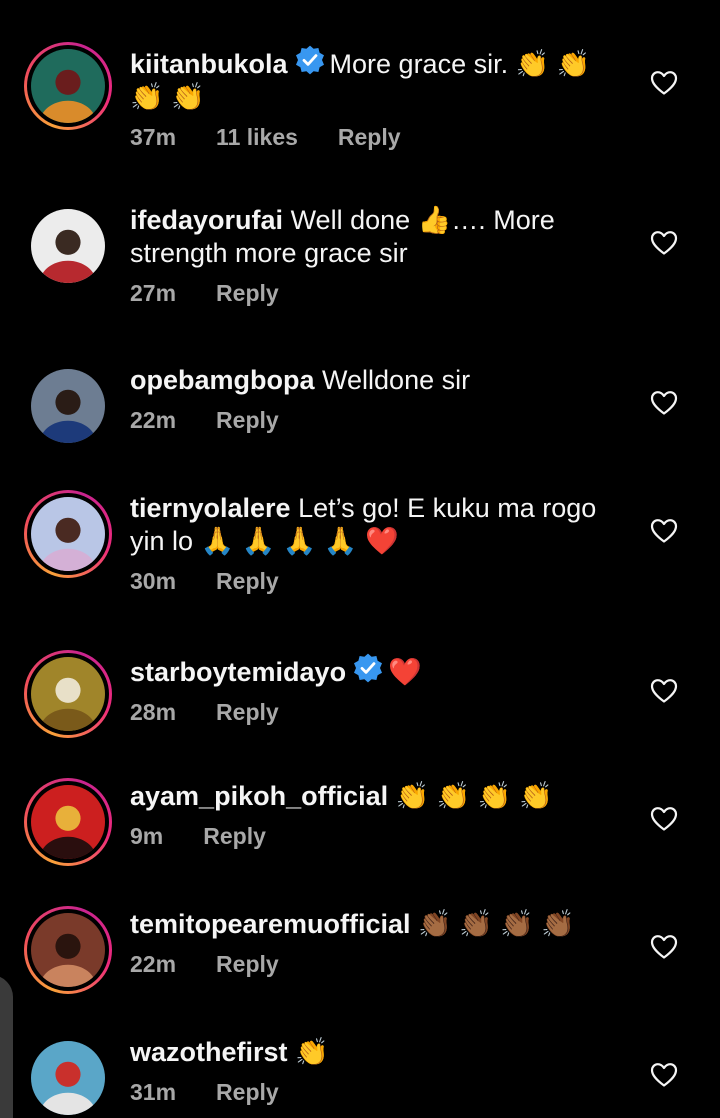  Describe the element at coordinates (222, 380) in the screenshot. I see `comment-username: opebamgbopa` at that location.